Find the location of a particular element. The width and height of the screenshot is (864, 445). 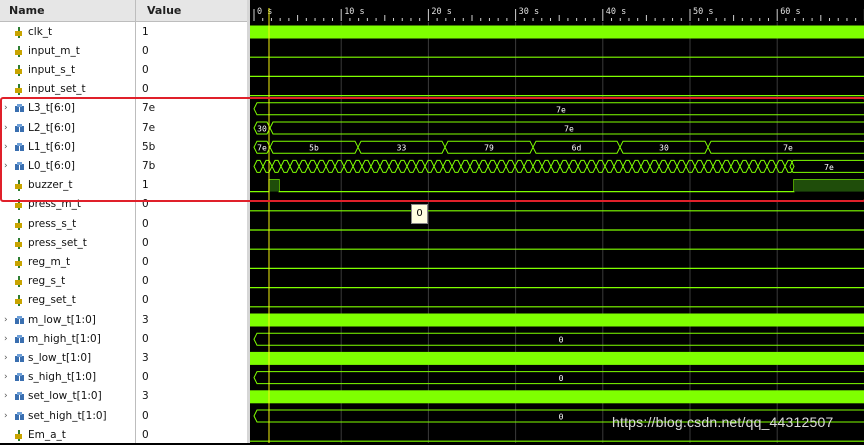

value-column-header: Value is located at coordinates (164, 10).